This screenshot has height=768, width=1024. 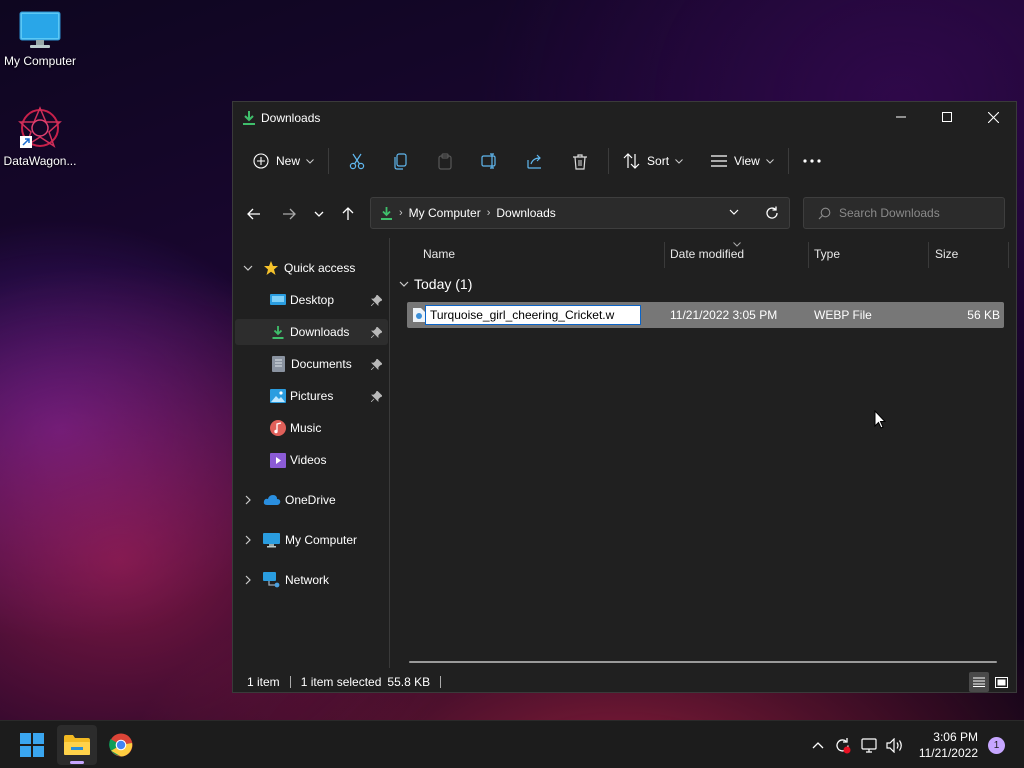 What do you see at coordinates (653, 161) in the screenshot?
I see `sort-button: Sort` at bounding box center [653, 161].